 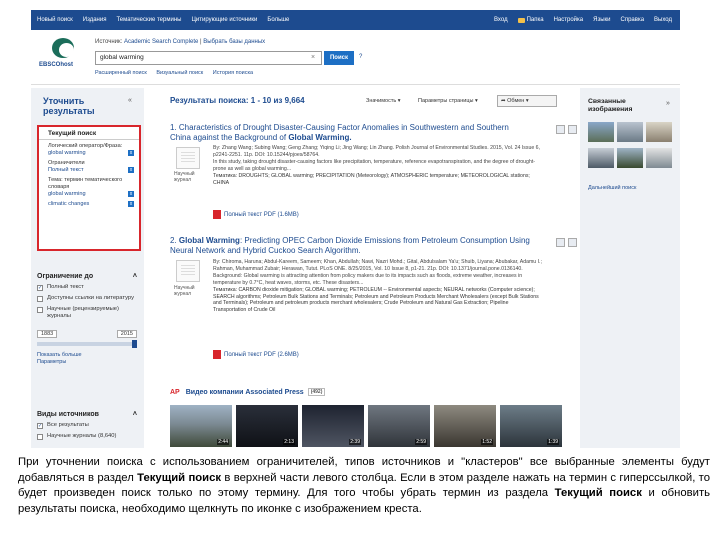 I want to click on limiter-references: Доступны ссылки на литературу, so click(x=89, y=298).